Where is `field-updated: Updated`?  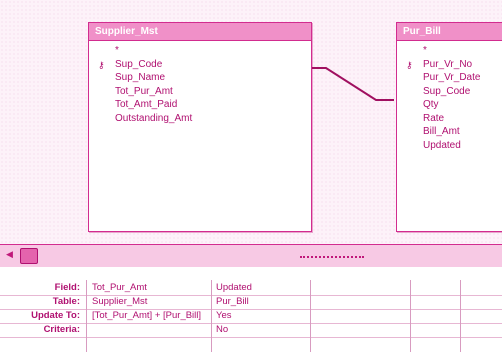
field-updated: Updated is located at coordinates (449, 146).